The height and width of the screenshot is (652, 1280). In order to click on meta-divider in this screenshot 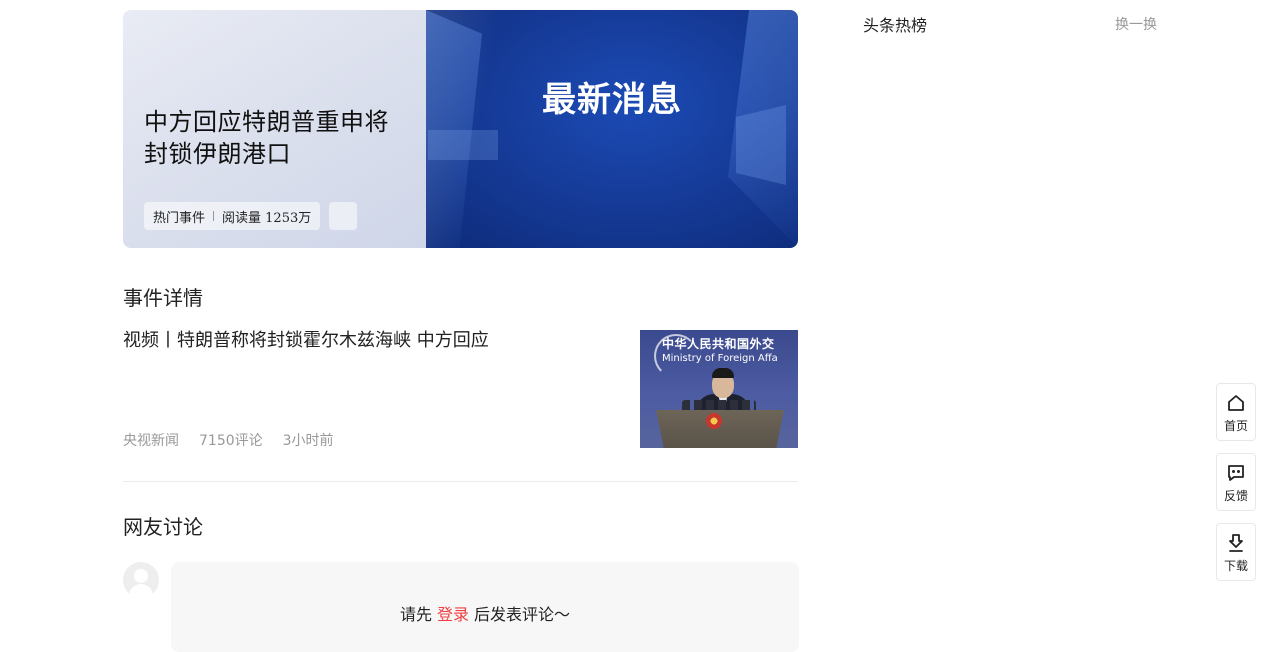, I will do `click(214, 216)`.